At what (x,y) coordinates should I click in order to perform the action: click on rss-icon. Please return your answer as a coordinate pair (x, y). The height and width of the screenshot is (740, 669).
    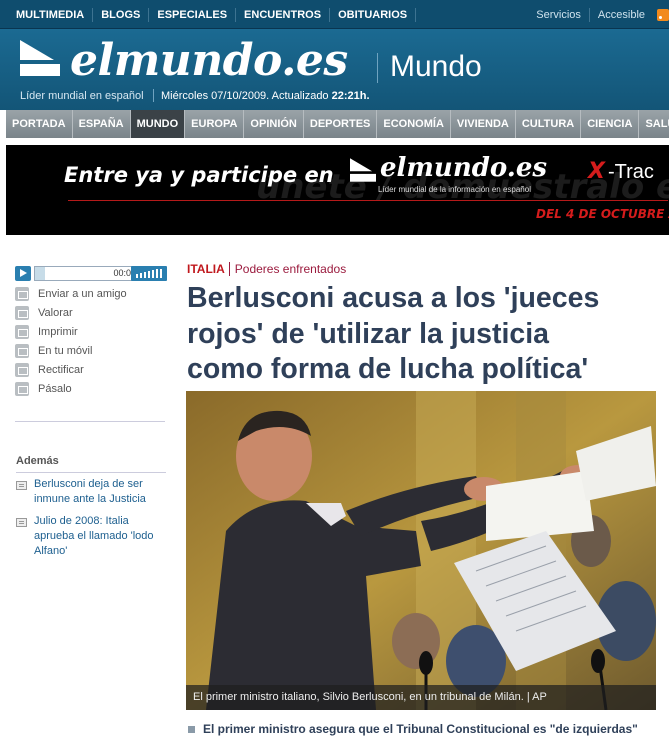
    Looking at the image, I should click on (663, 14).